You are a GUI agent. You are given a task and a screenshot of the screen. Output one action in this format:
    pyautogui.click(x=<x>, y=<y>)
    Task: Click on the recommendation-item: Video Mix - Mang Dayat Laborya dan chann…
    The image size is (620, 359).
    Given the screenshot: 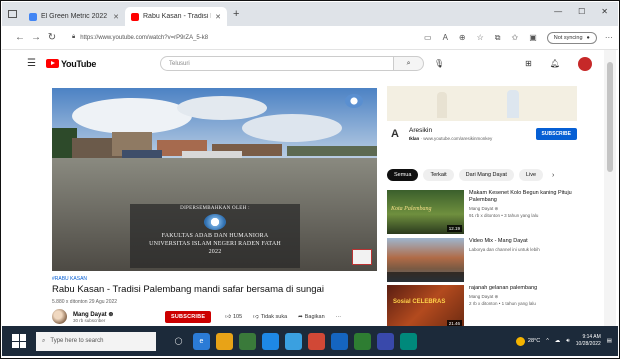 What is the action you would take?
    pyautogui.click(x=492, y=260)
    